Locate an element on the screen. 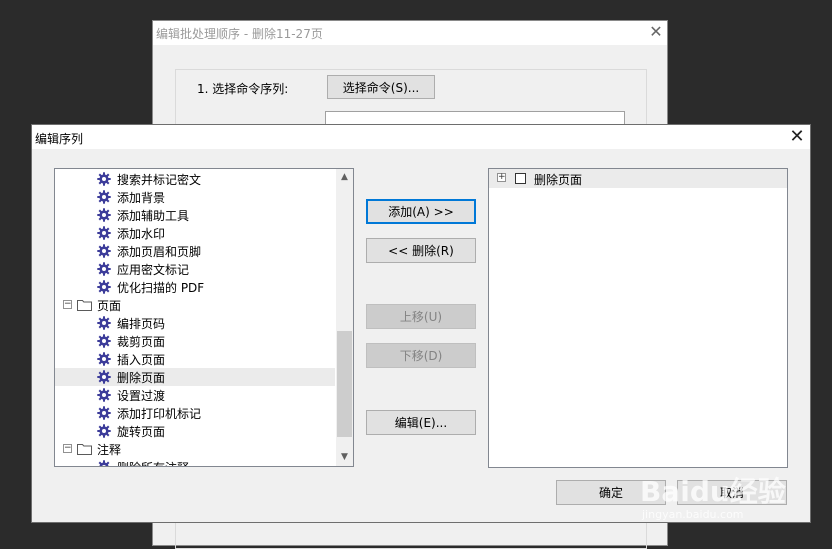 This screenshot has height=549, width=832. move-up-button: 上移(U) is located at coordinates (421, 316).